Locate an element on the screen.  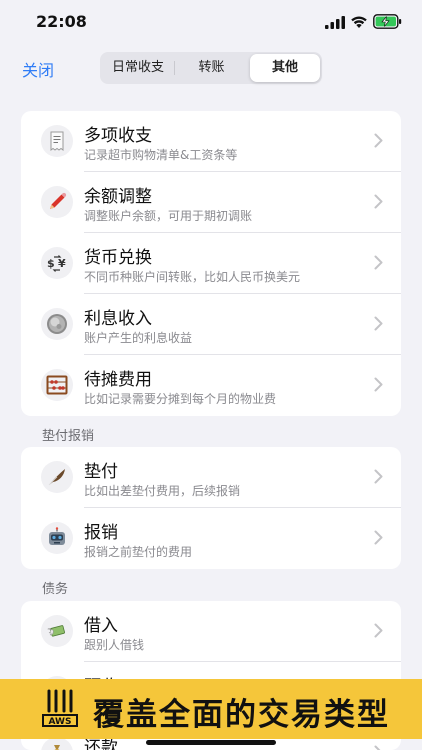
section-label-advance-reimbursement: 垫付报销 is located at coordinates (68, 436).